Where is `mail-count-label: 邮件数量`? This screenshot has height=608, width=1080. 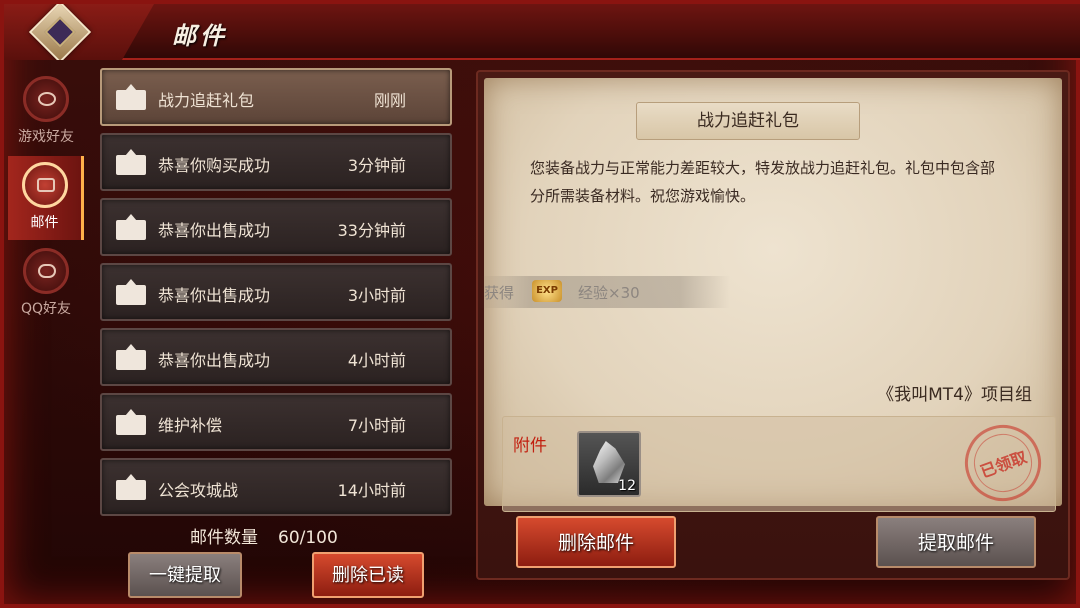
mail-count-label: 邮件数量 is located at coordinates (224, 538).